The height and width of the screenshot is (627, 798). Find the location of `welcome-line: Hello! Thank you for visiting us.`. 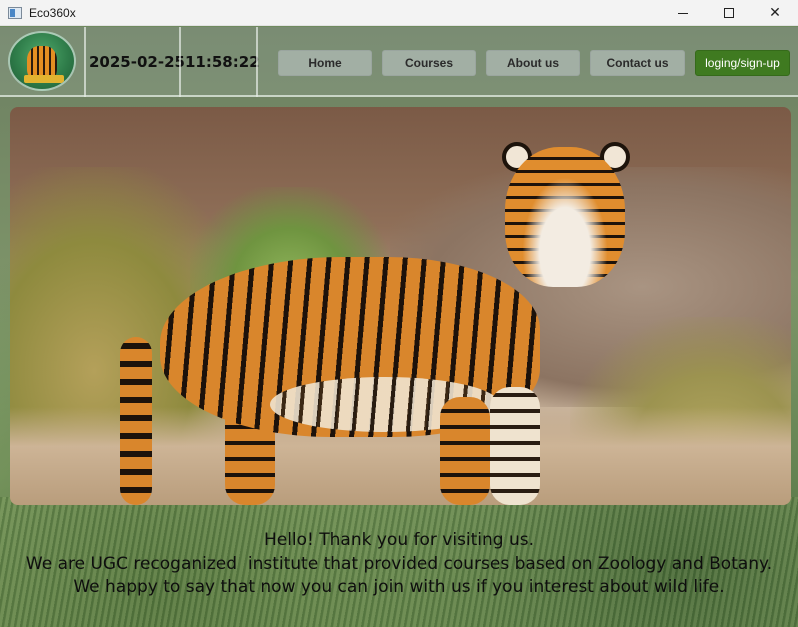

welcome-line: Hello! Thank you for visiting us. is located at coordinates (399, 540).